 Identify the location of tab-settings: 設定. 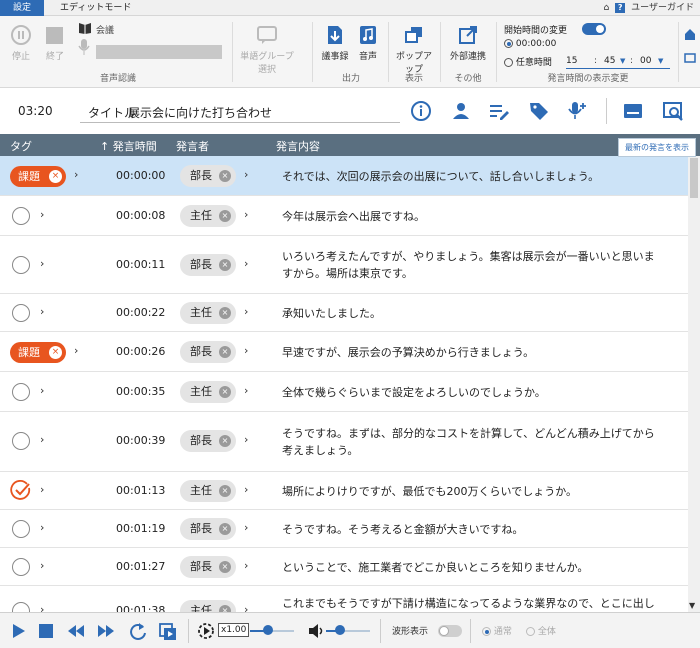
(22, 8).